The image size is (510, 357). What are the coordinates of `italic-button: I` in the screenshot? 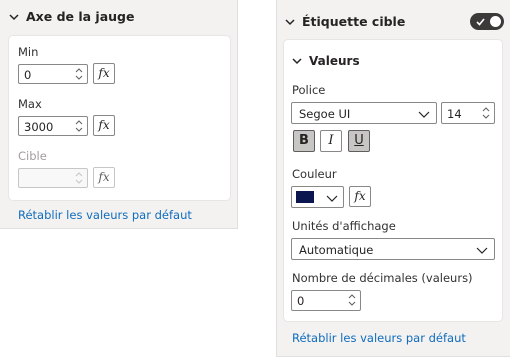 It's located at (331, 141).